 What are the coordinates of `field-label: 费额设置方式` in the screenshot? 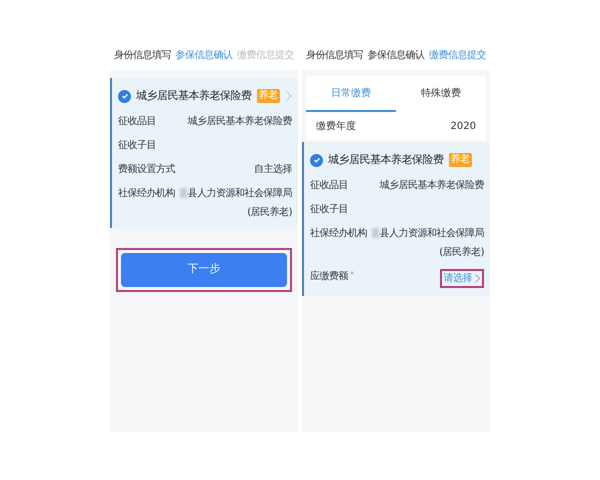 It's located at (146, 169).